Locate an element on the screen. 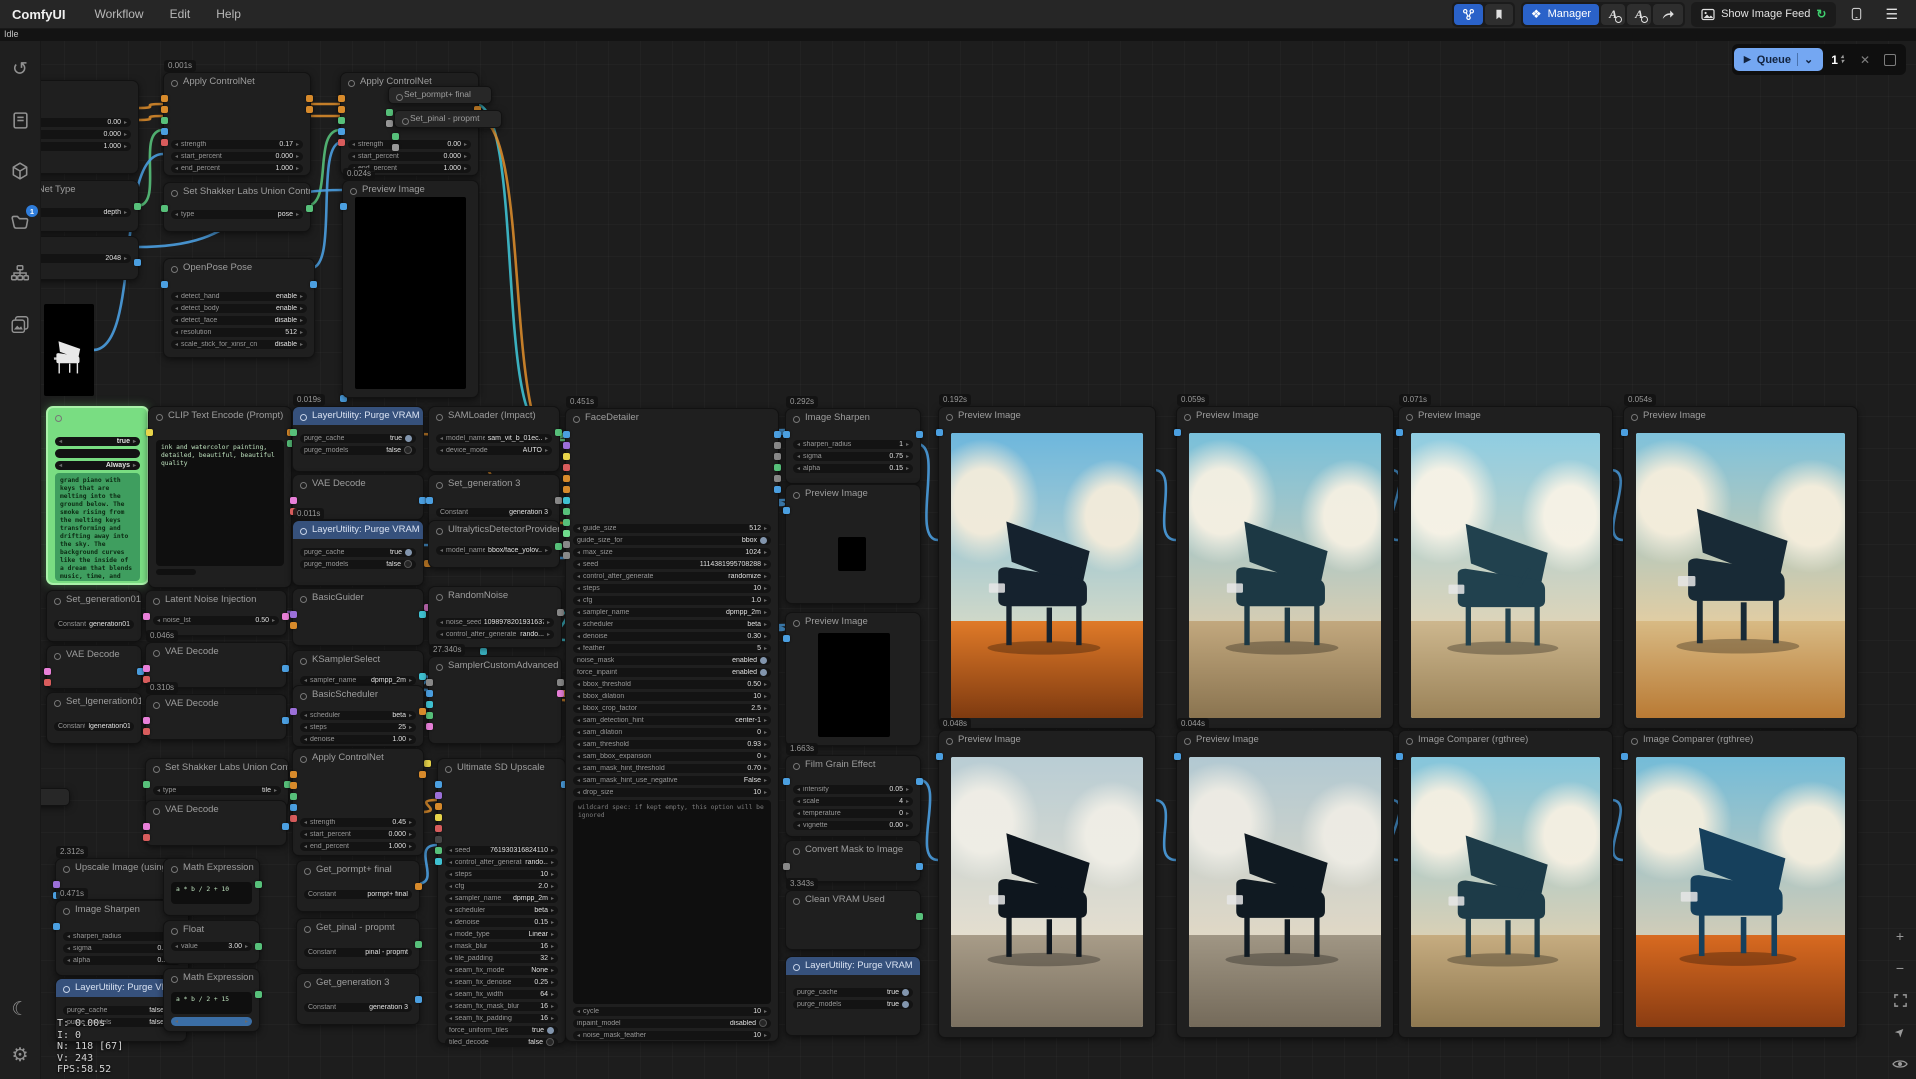 The image size is (1916, 1079). widget-row: ◂ noise_lst 0.50 ▸ is located at coordinates (216, 620).